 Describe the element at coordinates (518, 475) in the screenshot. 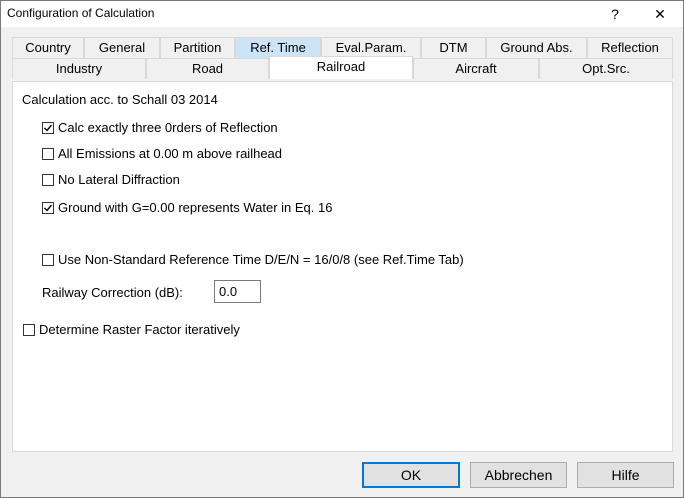

I see `cancel-button: Abbrechen` at that location.